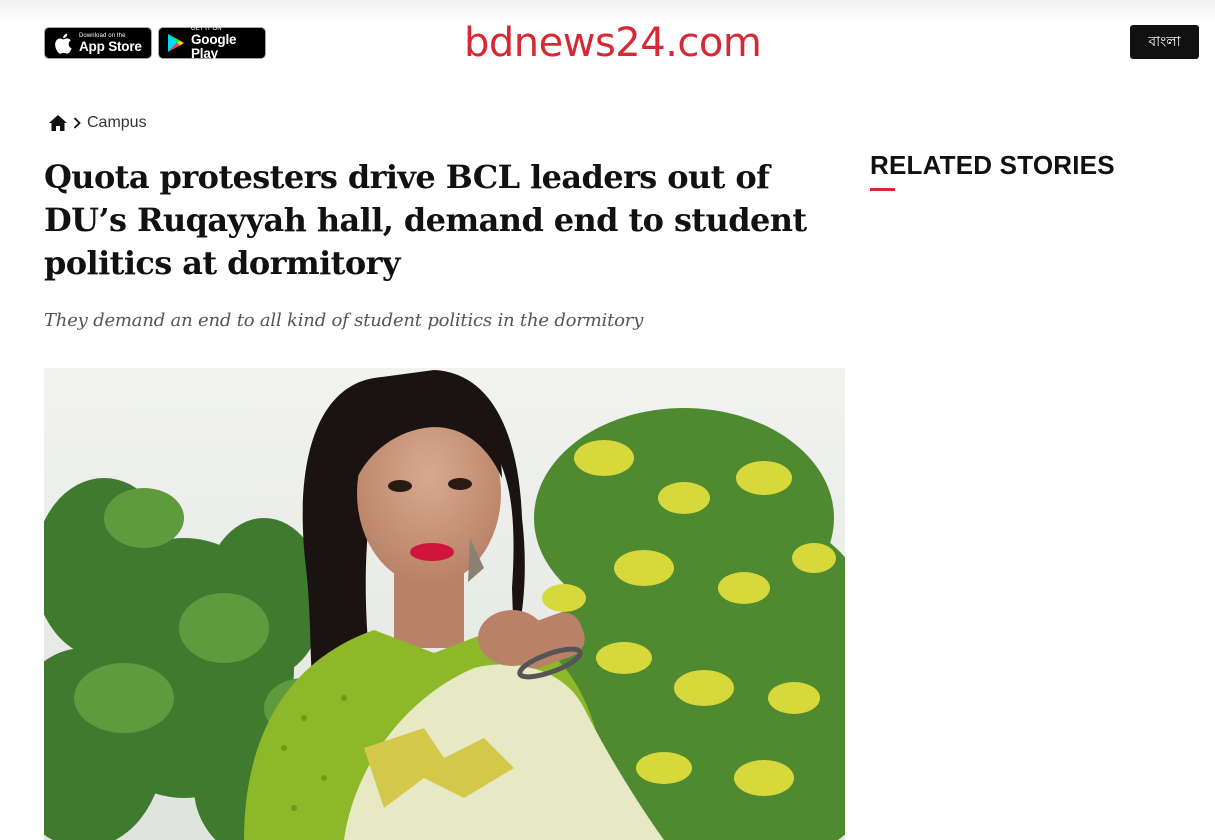  Describe the element at coordinates (992, 165) in the screenshot. I see `related-stories-heading: RELATED STORIES` at that location.